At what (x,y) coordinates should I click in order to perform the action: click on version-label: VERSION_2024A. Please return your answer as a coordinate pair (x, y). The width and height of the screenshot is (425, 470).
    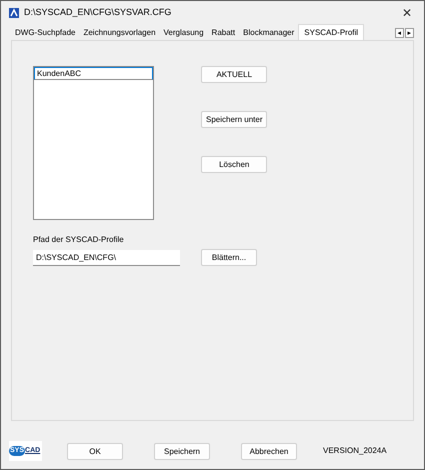
    Looking at the image, I should click on (355, 451).